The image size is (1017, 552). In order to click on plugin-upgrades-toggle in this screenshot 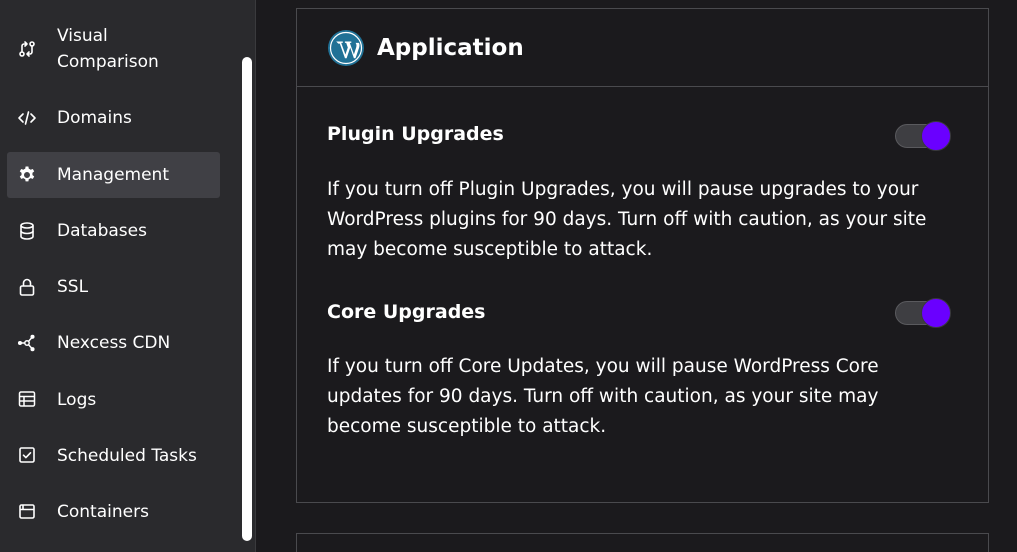, I will do `click(923, 136)`.